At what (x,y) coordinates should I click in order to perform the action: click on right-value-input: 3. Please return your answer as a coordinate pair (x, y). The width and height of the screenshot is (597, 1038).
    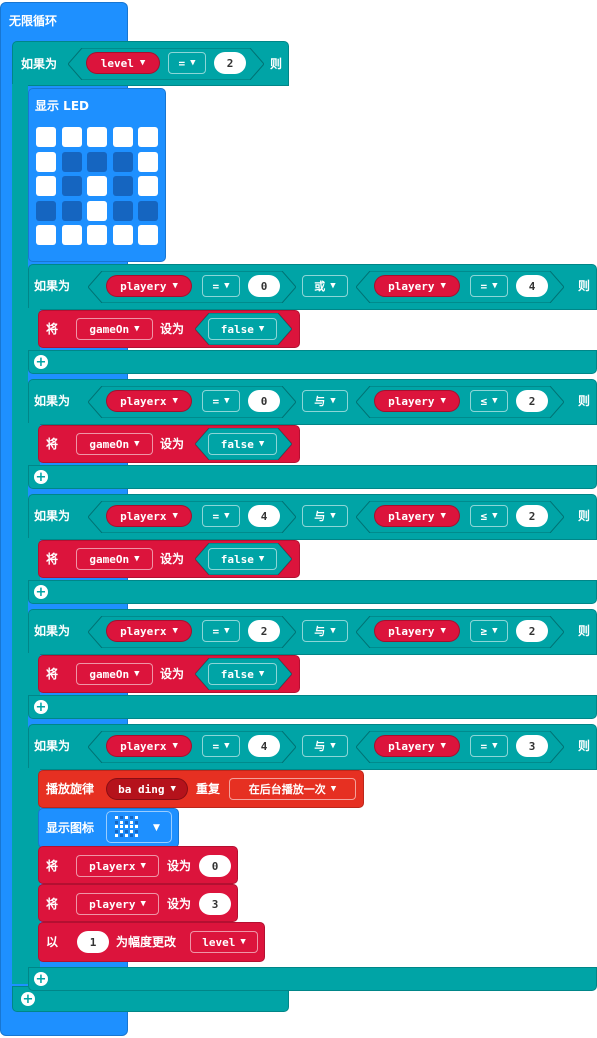
    Looking at the image, I should click on (532, 746).